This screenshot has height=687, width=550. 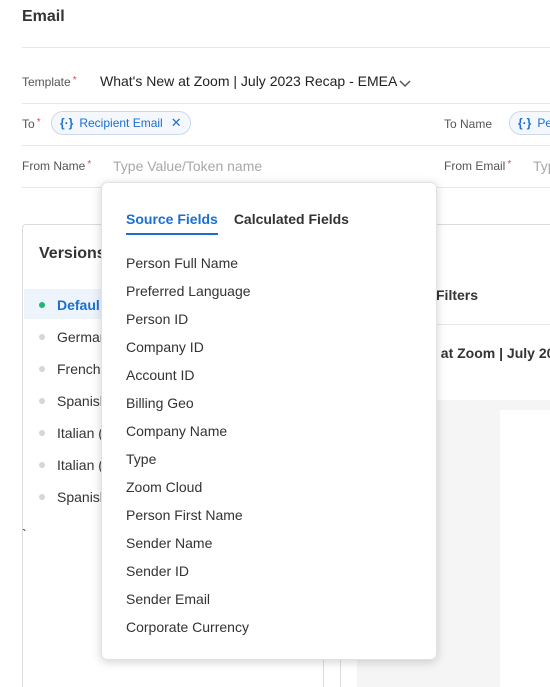 I want to click on close-icon: ✕, so click(x=176, y=123).